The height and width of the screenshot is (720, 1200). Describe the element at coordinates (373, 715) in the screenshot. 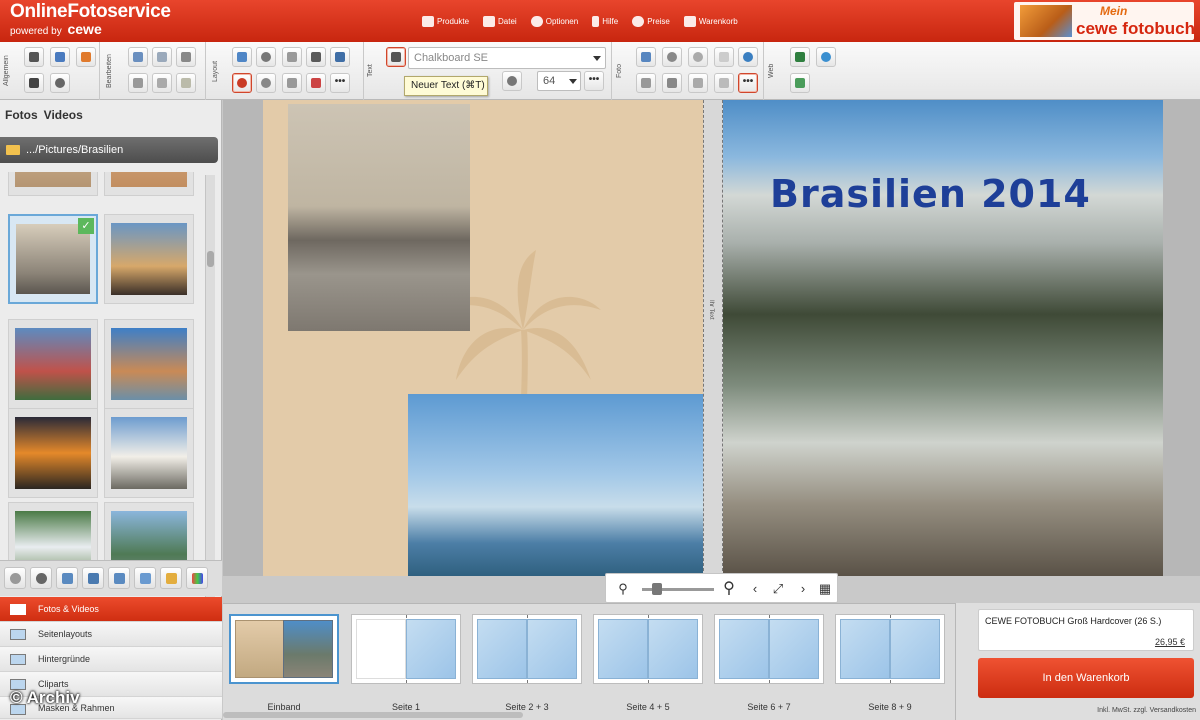

I see `page-strip-scrollbar` at that location.